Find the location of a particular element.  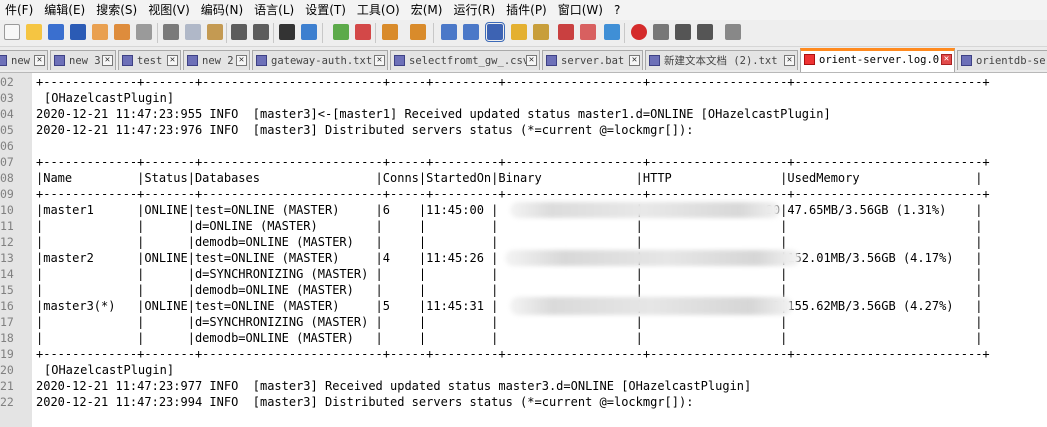

tab-server-bat: server.bat ✕ is located at coordinates (592, 60).